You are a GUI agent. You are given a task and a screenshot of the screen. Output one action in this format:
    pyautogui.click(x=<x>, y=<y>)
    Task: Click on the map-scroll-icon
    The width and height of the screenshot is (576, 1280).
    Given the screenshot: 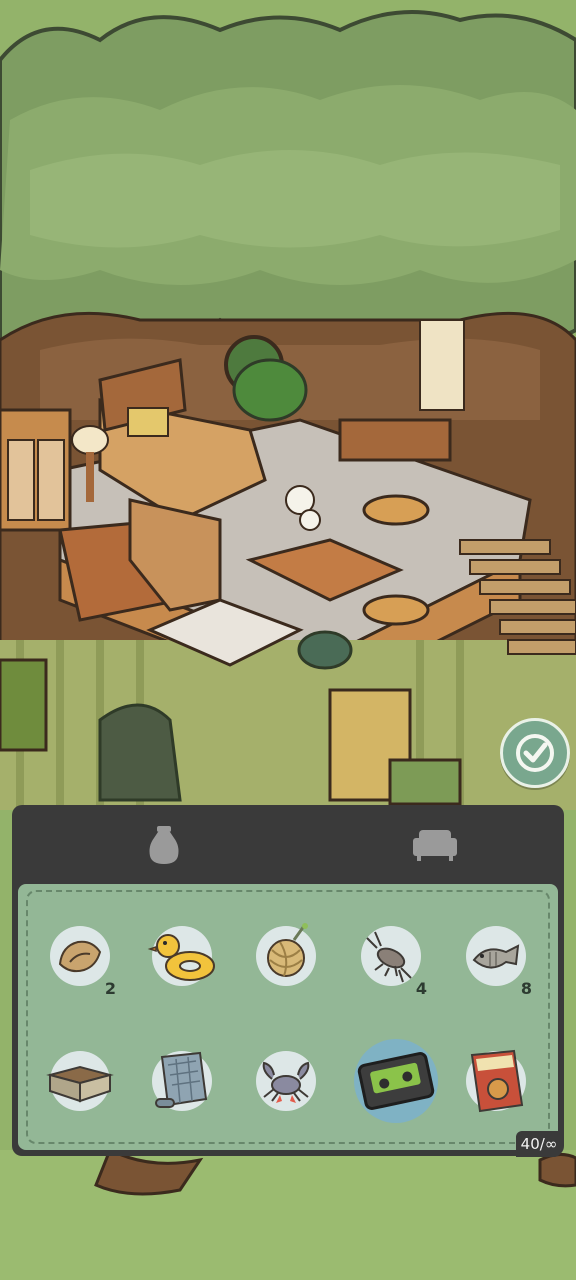 What is the action you would take?
    pyautogui.click(x=181, y=1079)
    